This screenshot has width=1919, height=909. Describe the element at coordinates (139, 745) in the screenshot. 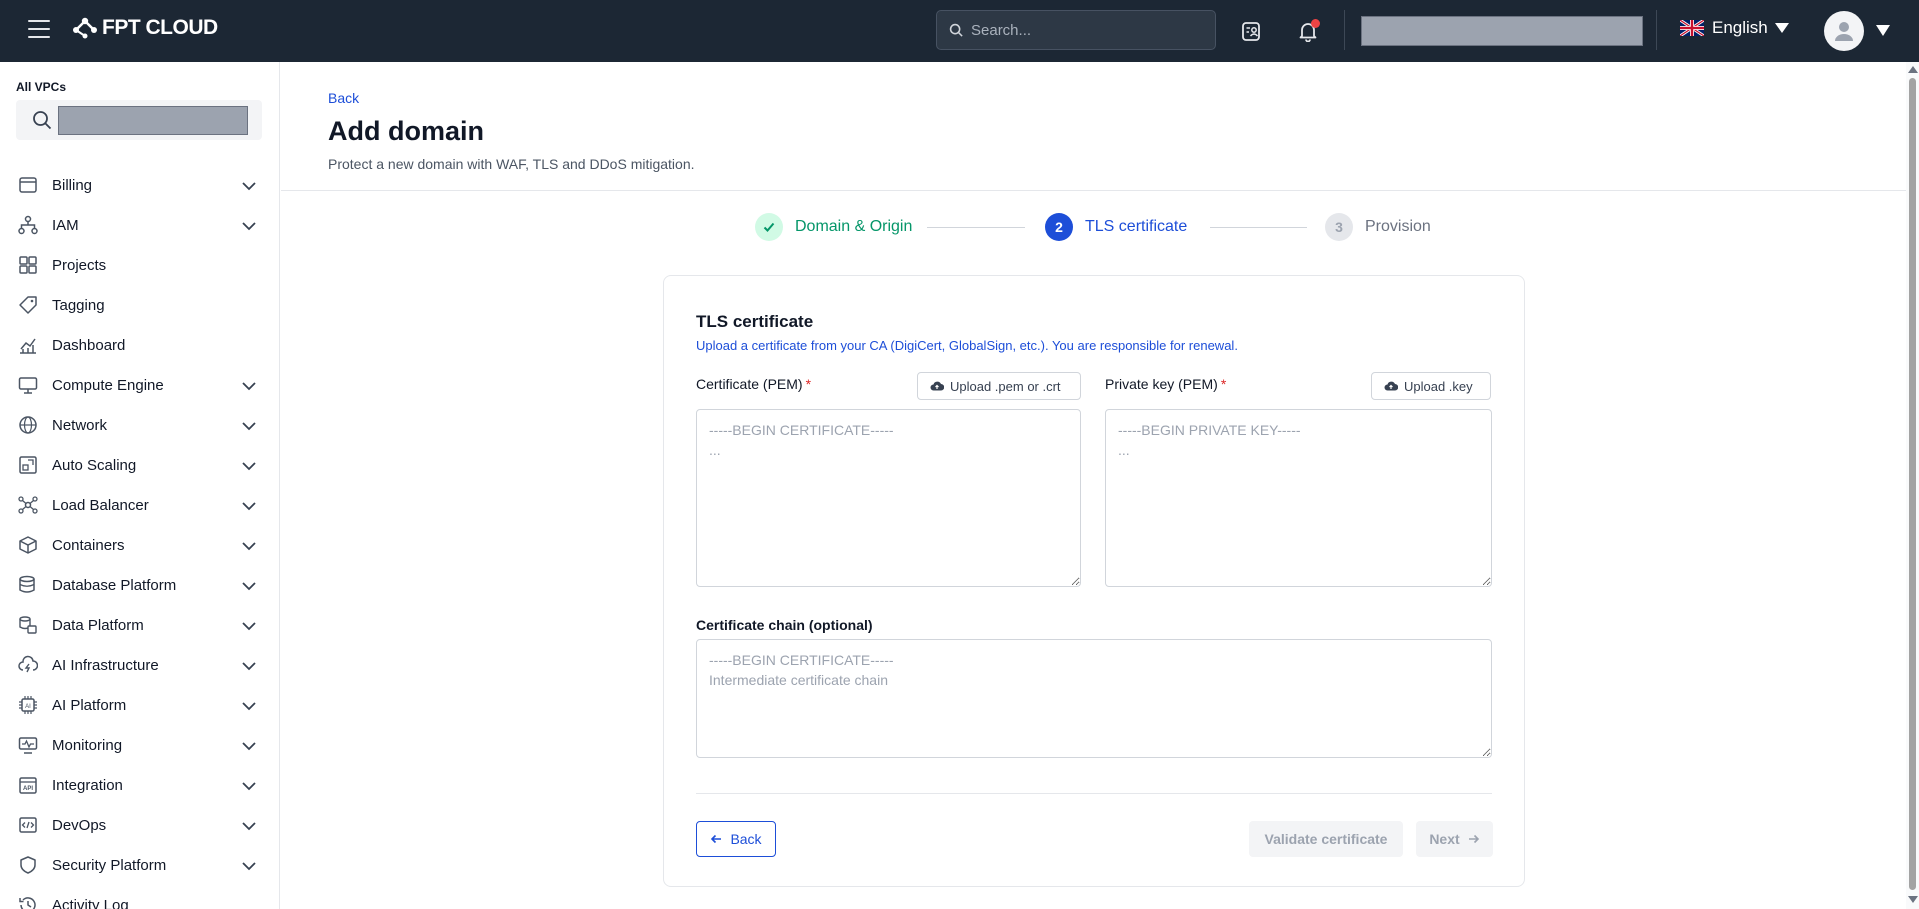

I see `sidebar-item-monitoring: Monitoring` at that location.